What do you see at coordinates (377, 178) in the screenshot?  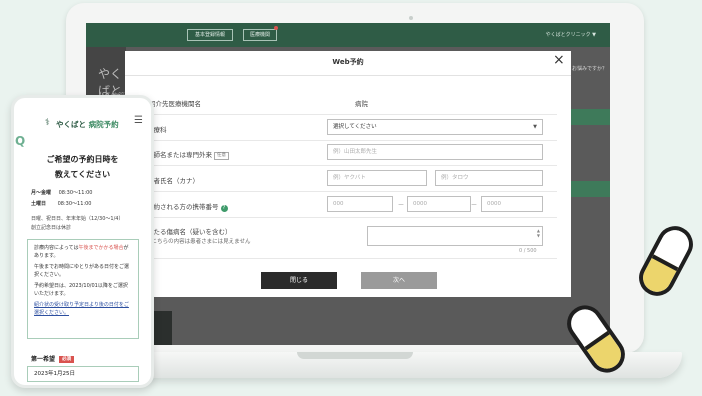 I see `last-name-input: 例）ヤクバト` at bounding box center [377, 178].